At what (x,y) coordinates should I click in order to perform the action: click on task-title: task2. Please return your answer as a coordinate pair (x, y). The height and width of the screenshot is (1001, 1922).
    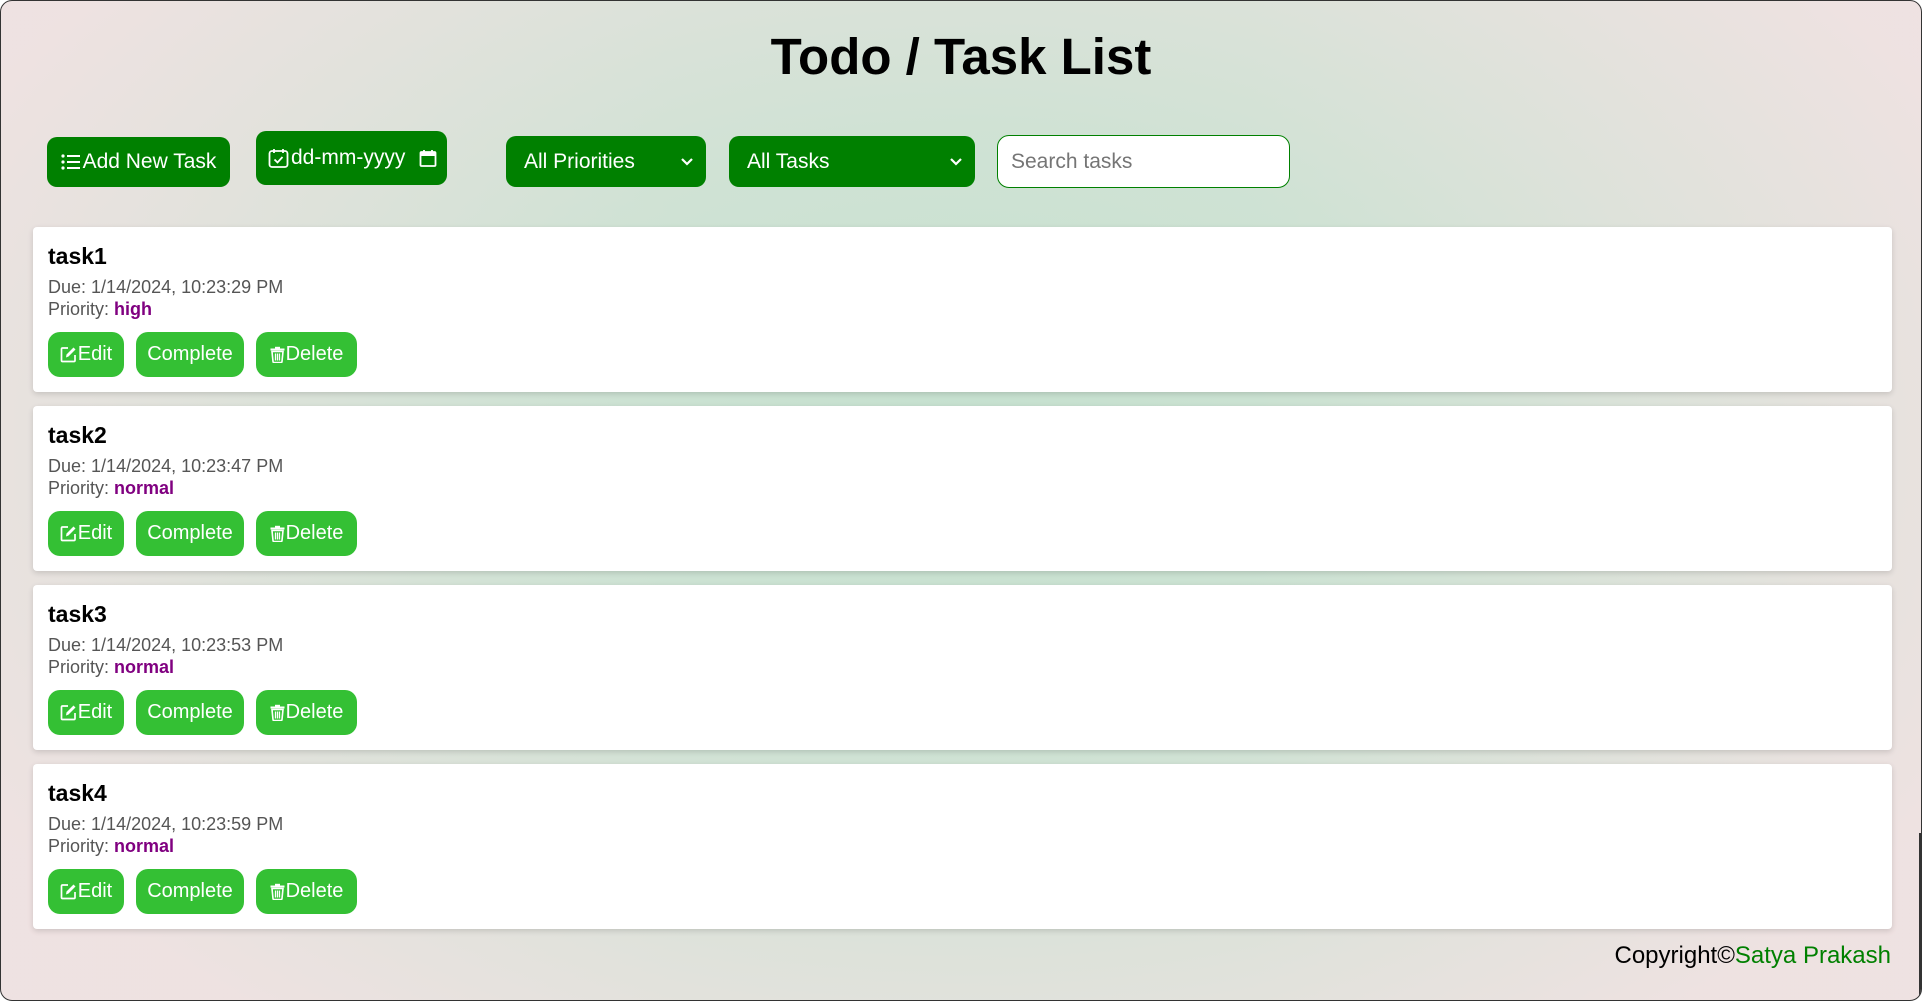
    Looking at the image, I should click on (77, 435).